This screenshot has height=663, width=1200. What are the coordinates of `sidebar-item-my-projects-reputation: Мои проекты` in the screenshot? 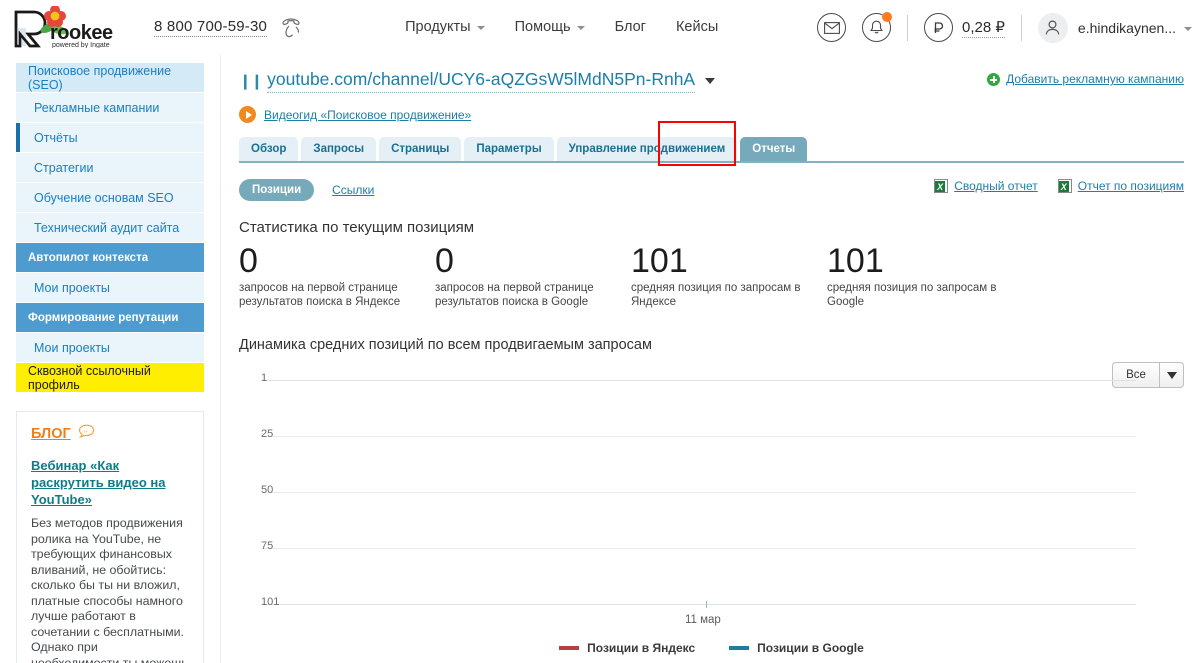 It's located at (110, 348).